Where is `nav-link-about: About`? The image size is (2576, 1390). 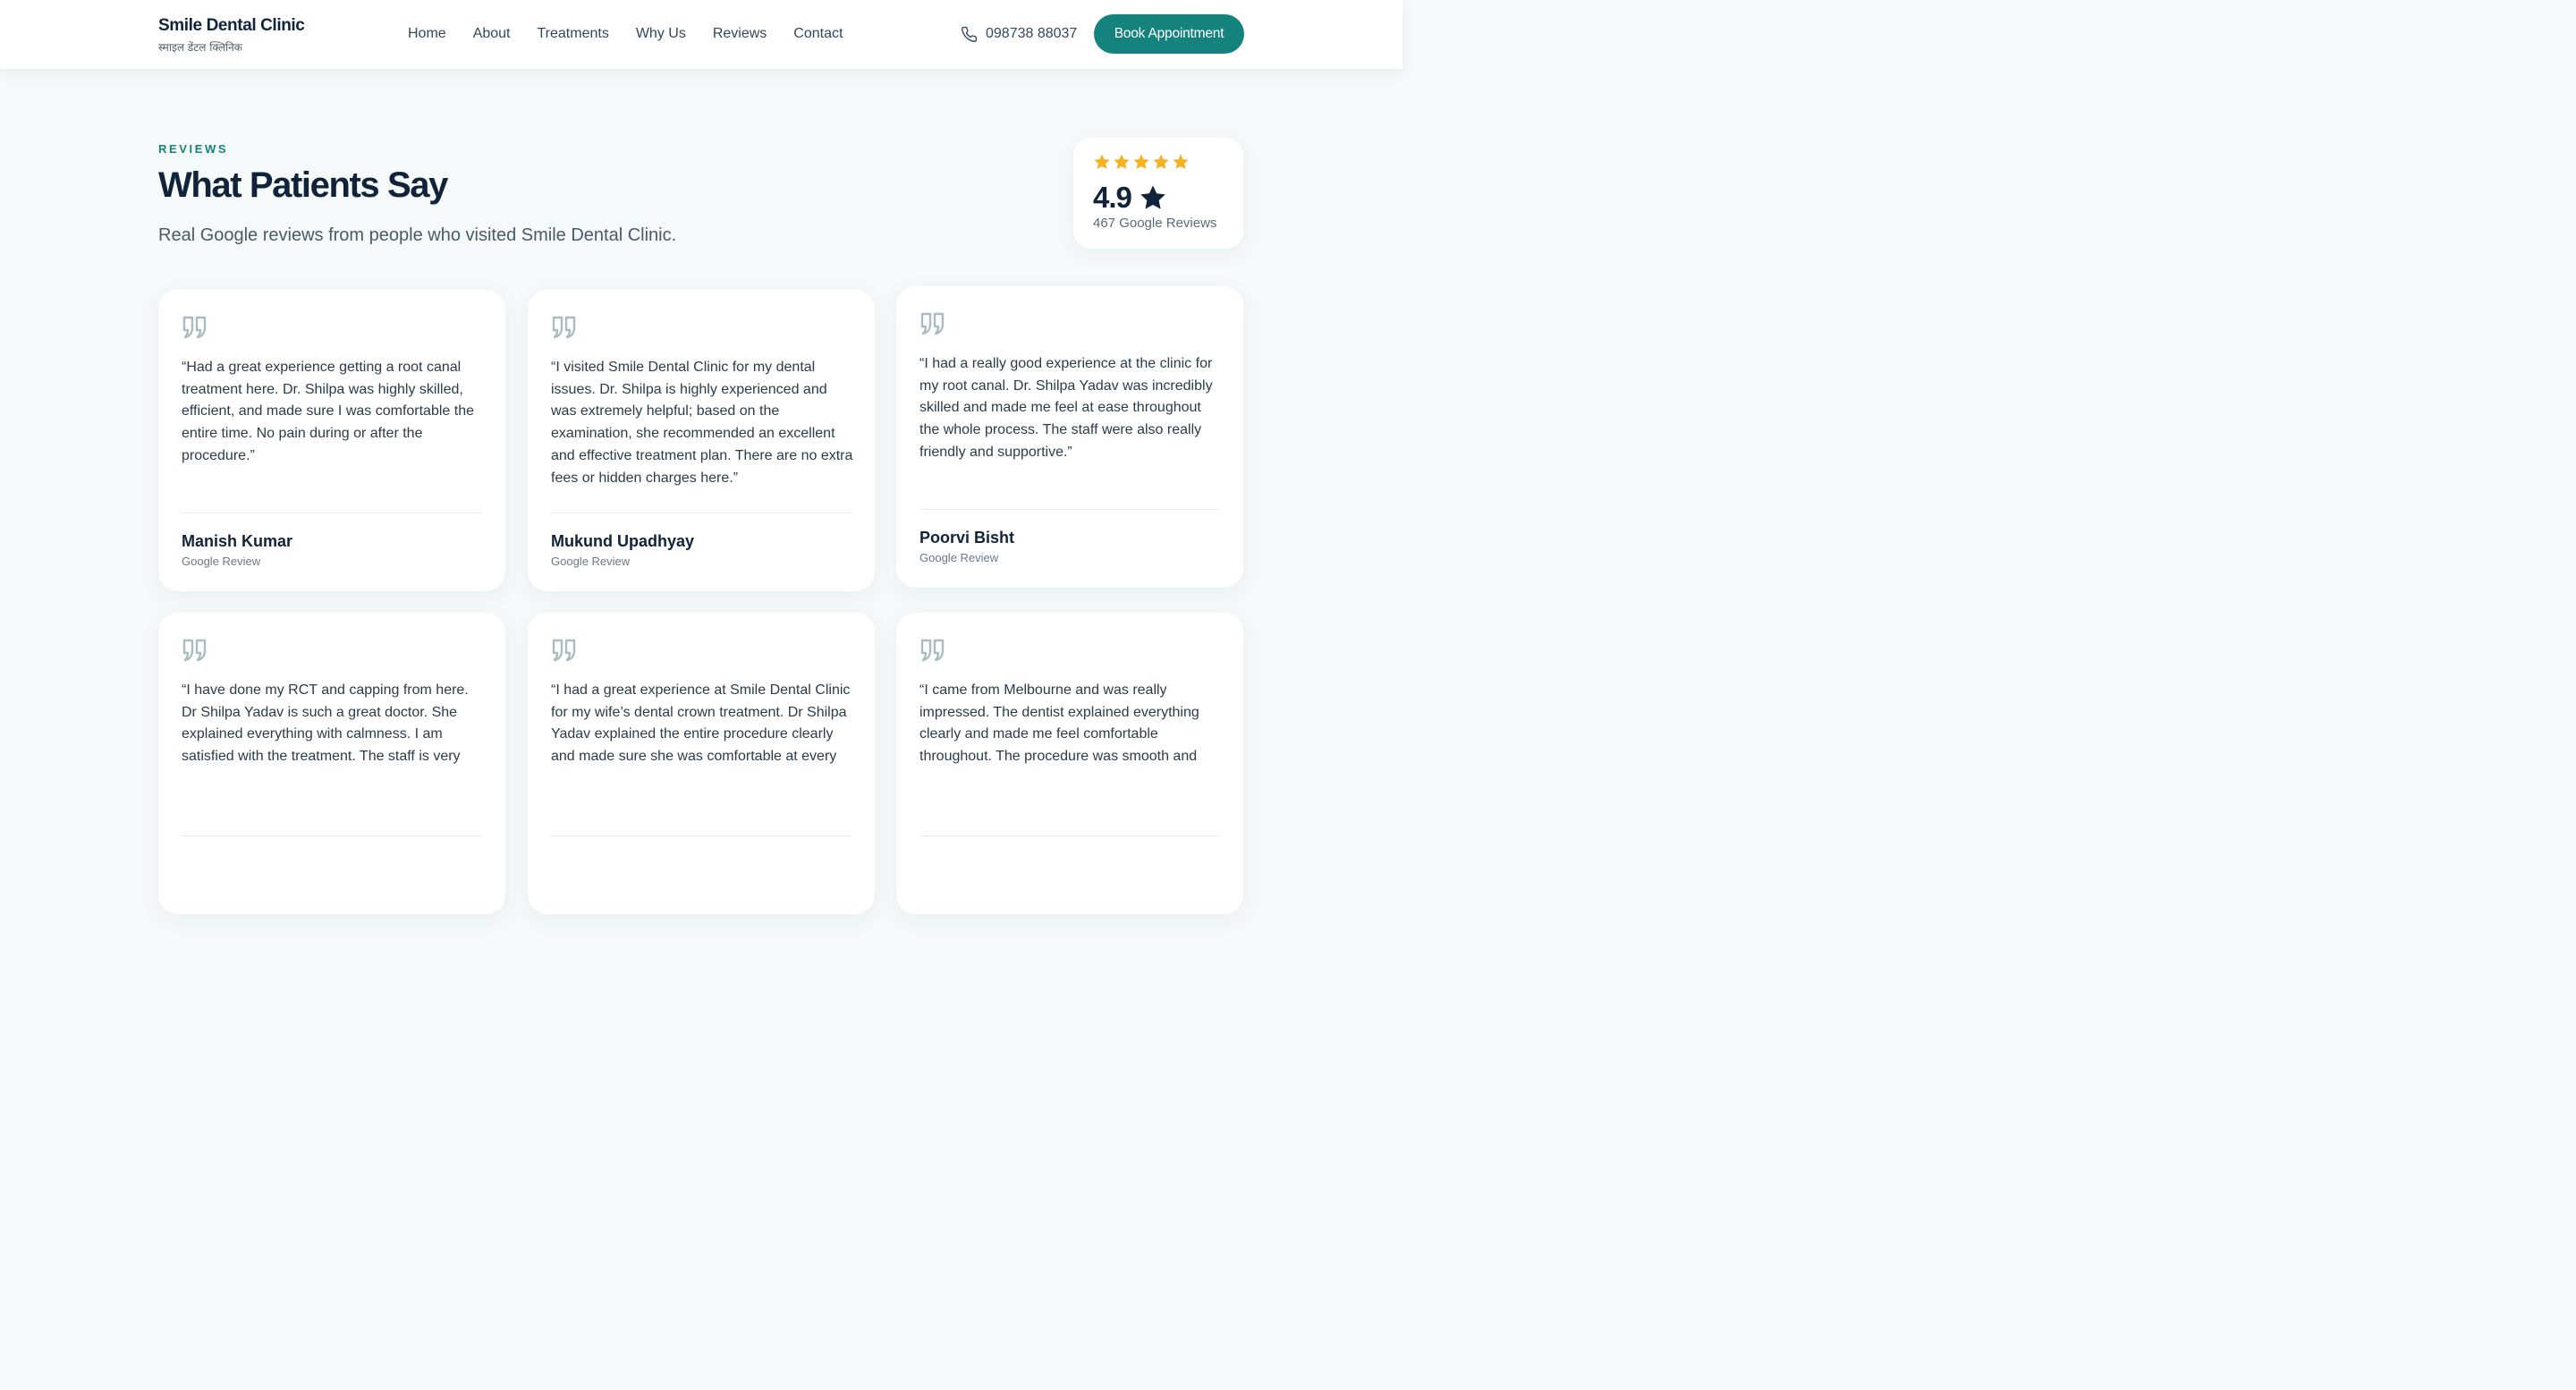 nav-link-about: About is located at coordinates (492, 34).